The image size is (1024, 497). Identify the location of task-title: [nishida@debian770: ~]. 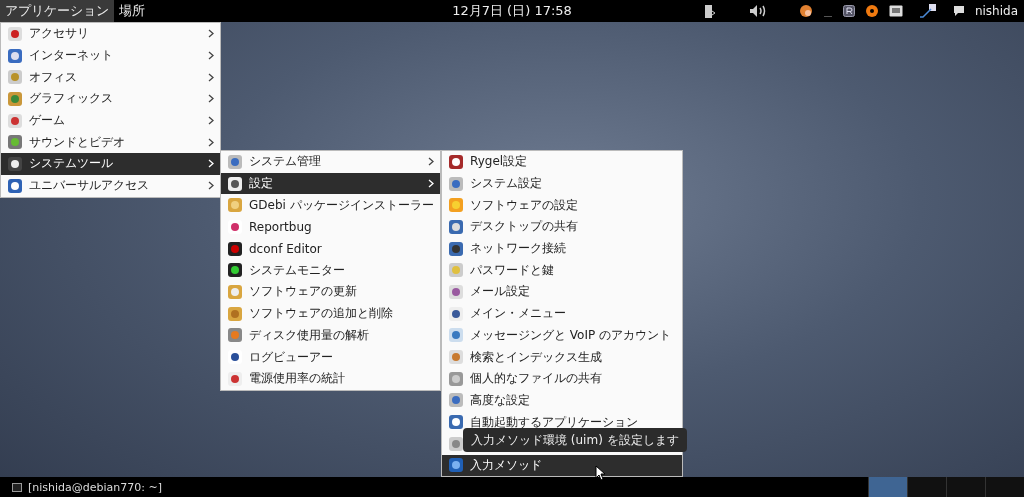
(95, 487).